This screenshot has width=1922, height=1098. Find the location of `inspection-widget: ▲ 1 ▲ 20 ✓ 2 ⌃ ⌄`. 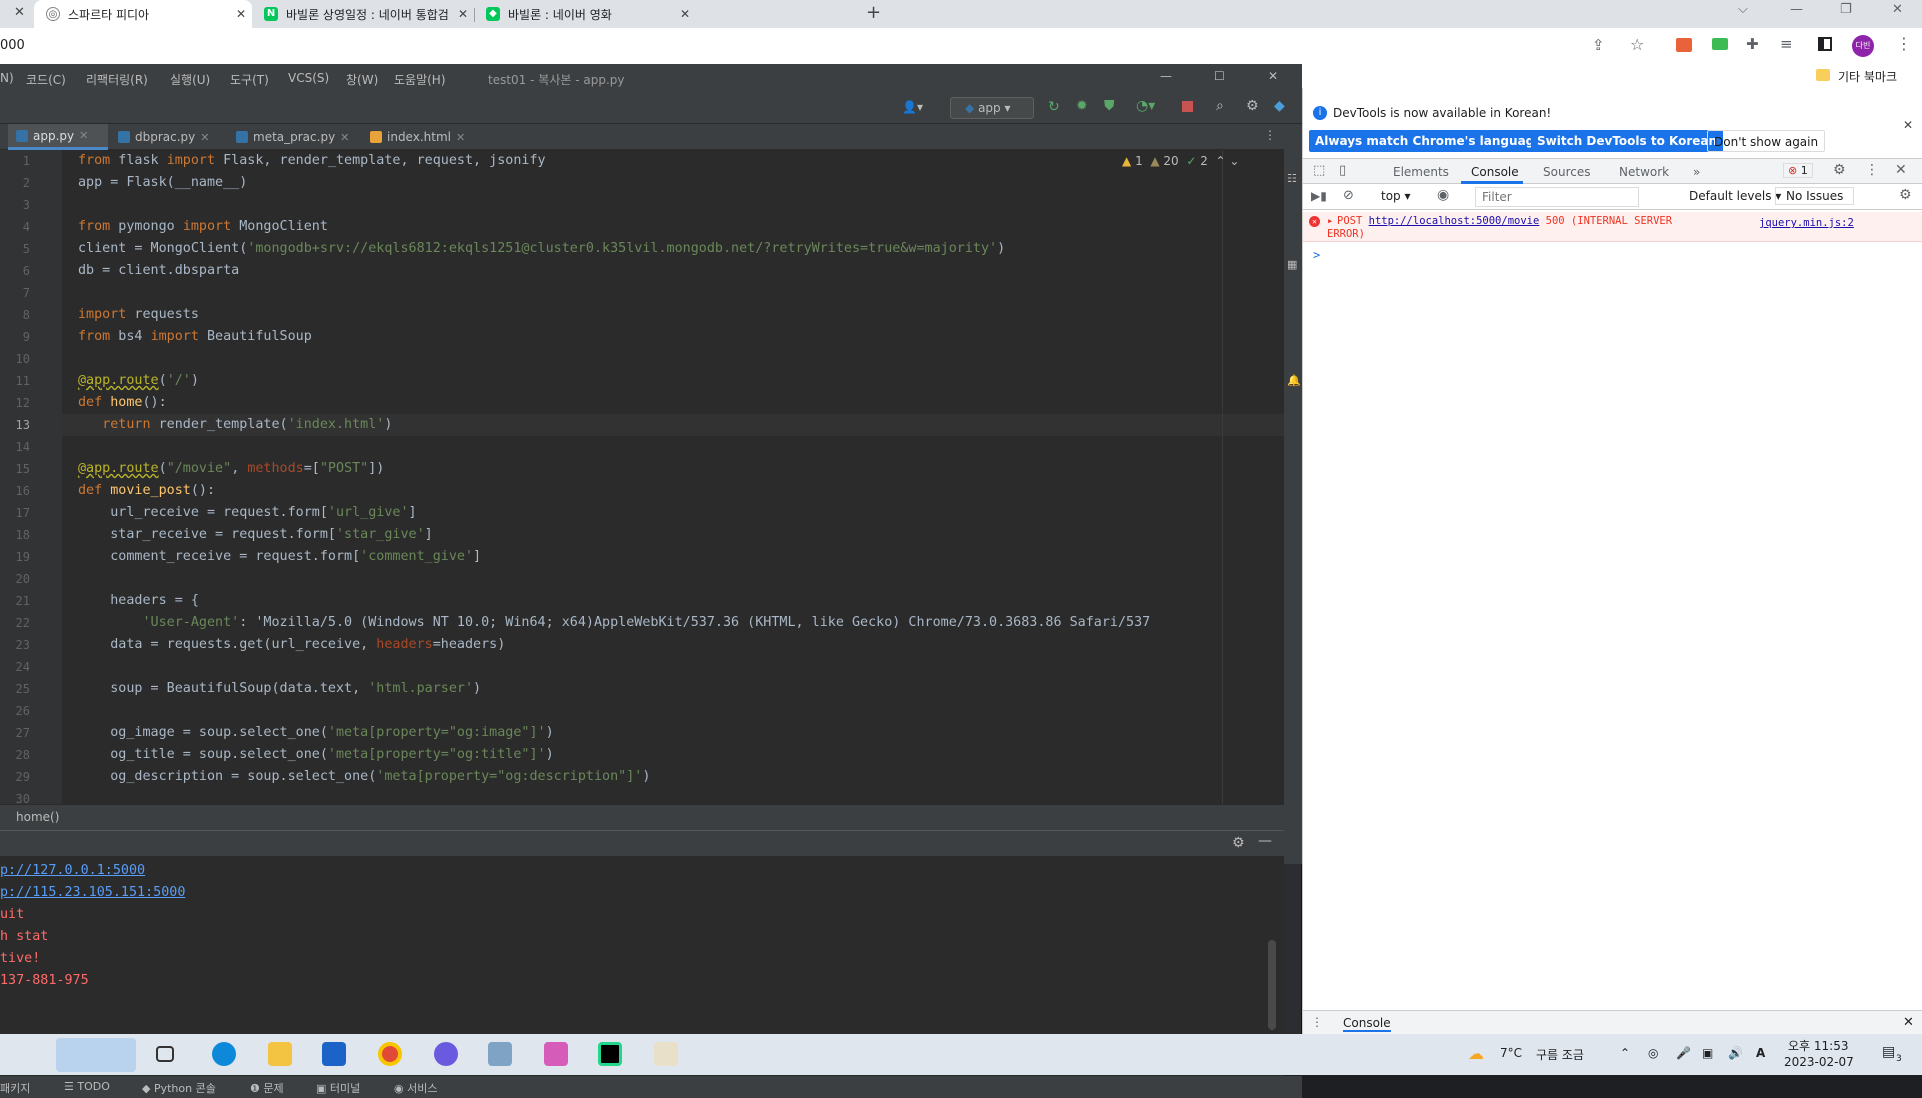

inspection-widget: ▲ 1 ▲ 20 ✓ 2 ⌃ ⌄ is located at coordinates (1180, 161).